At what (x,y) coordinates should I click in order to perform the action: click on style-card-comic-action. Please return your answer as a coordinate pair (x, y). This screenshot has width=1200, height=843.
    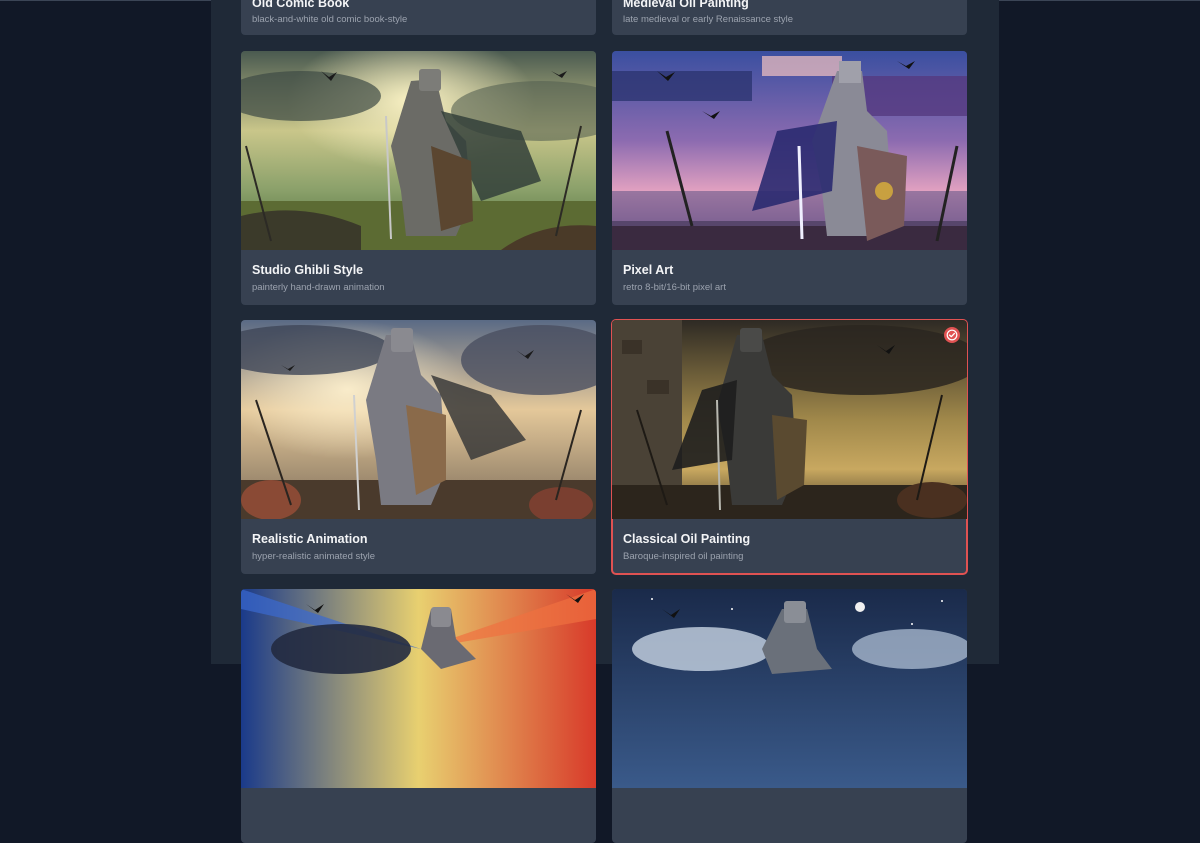
    Looking at the image, I should click on (418, 716).